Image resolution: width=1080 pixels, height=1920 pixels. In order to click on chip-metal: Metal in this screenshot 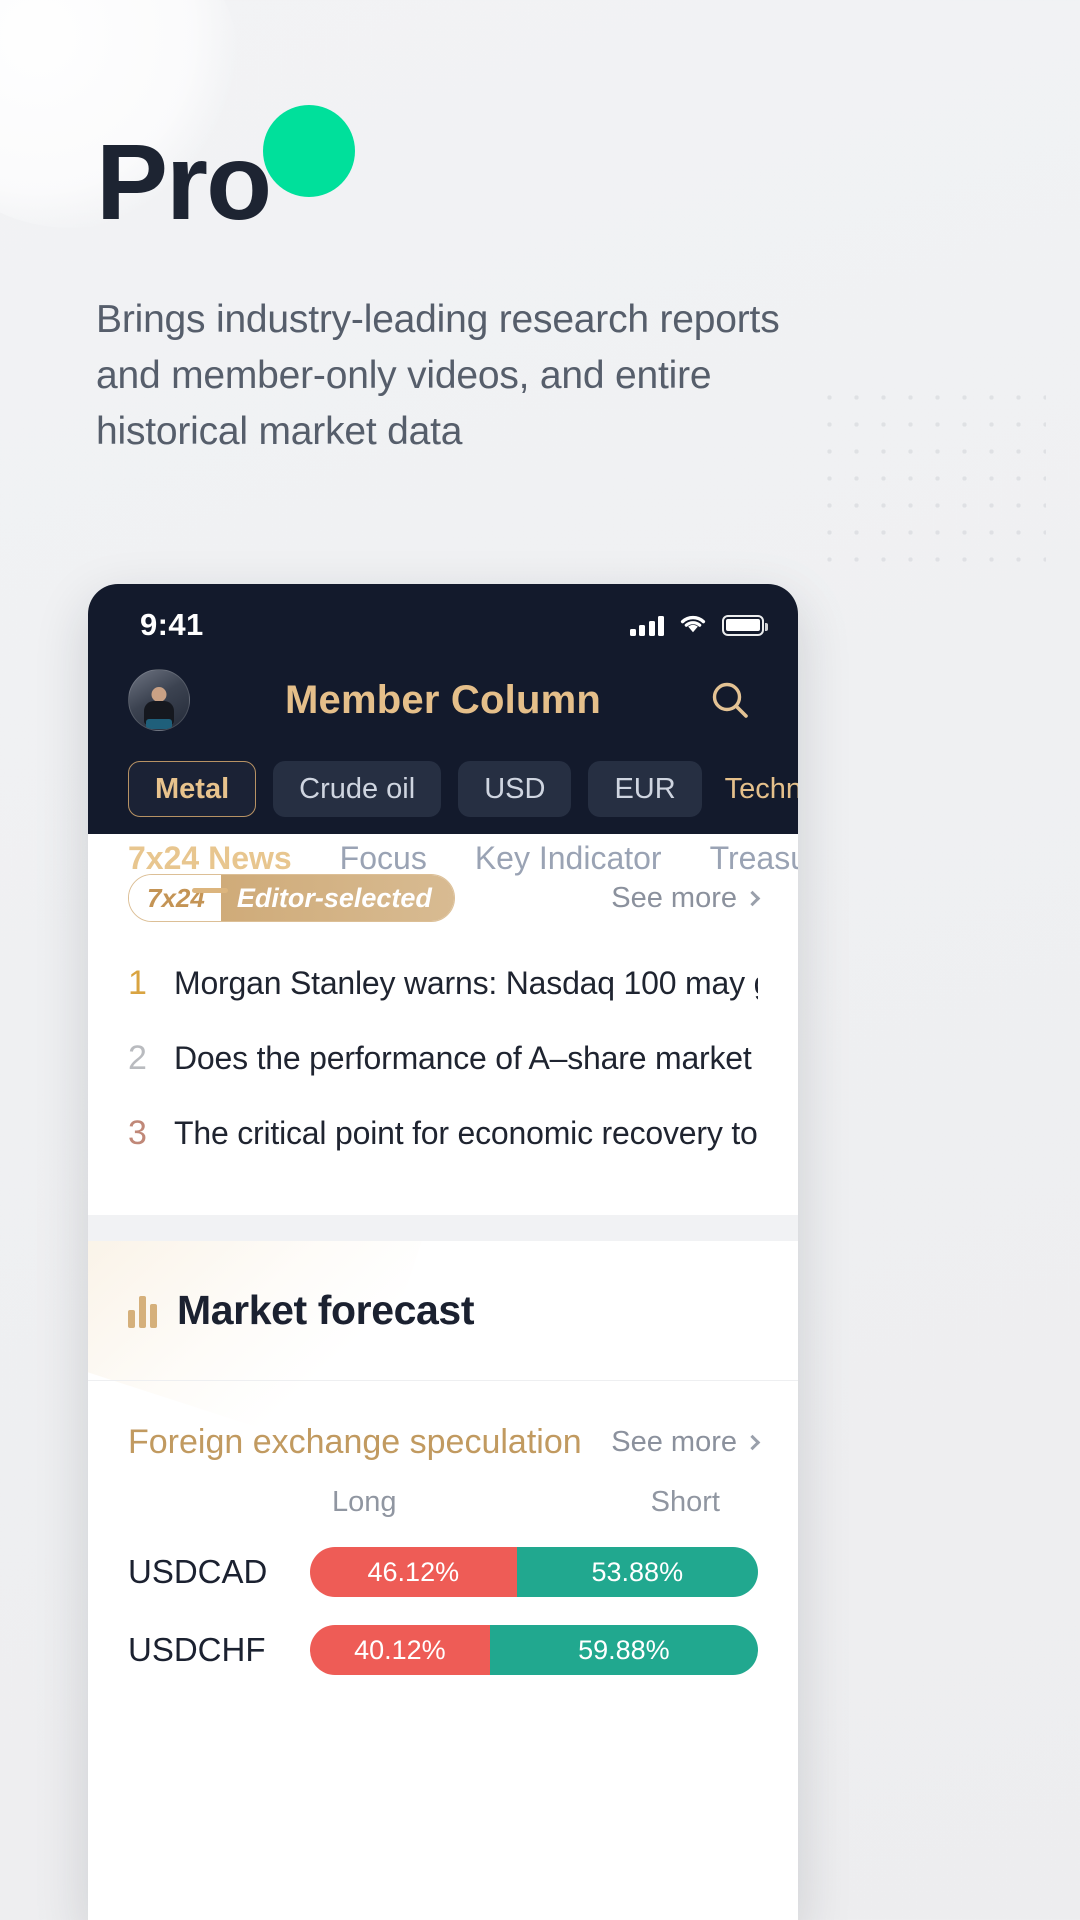, I will do `click(192, 789)`.